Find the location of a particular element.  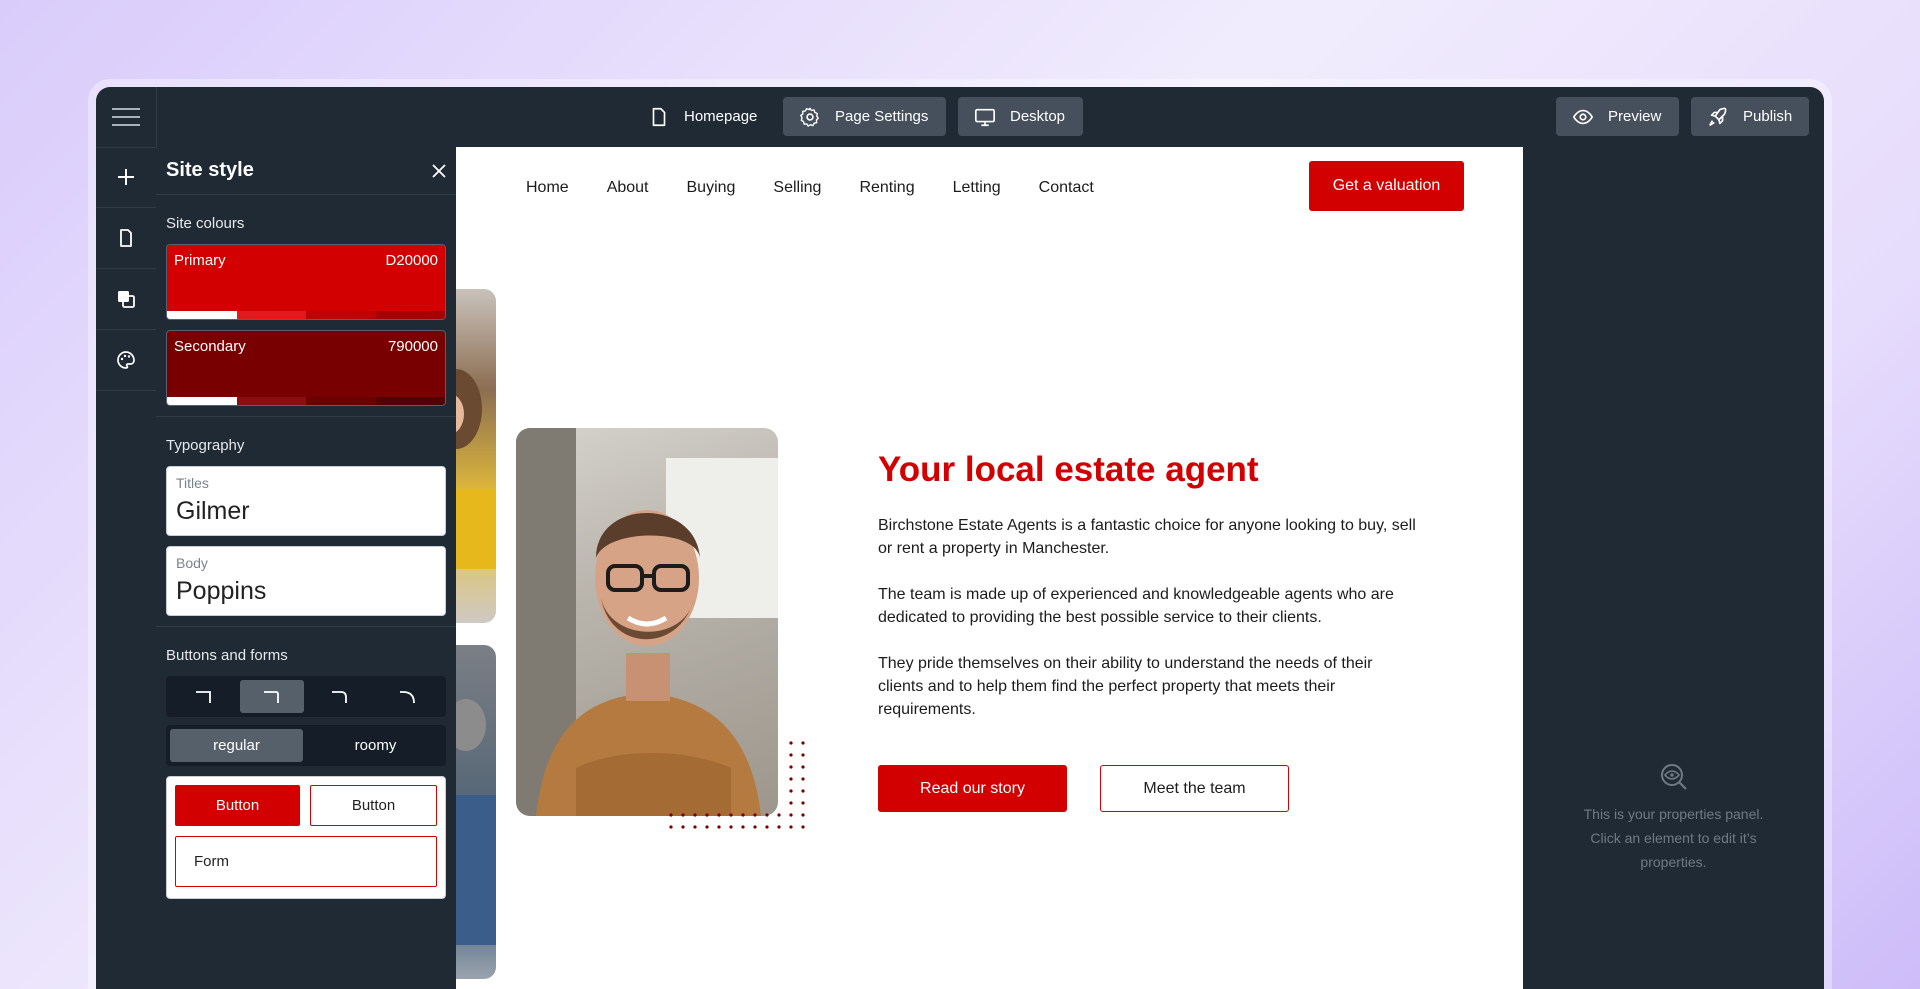

font-field-label: Titles is located at coordinates (192, 483).